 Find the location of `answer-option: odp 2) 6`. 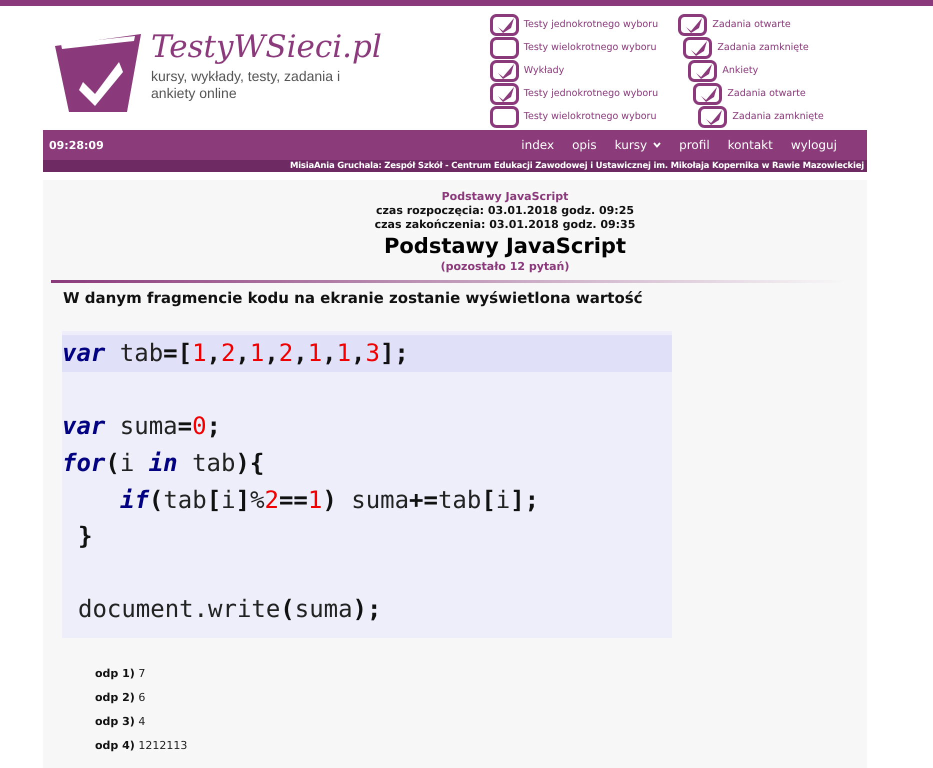

answer-option: odp 2) 6 is located at coordinates (481, 698).